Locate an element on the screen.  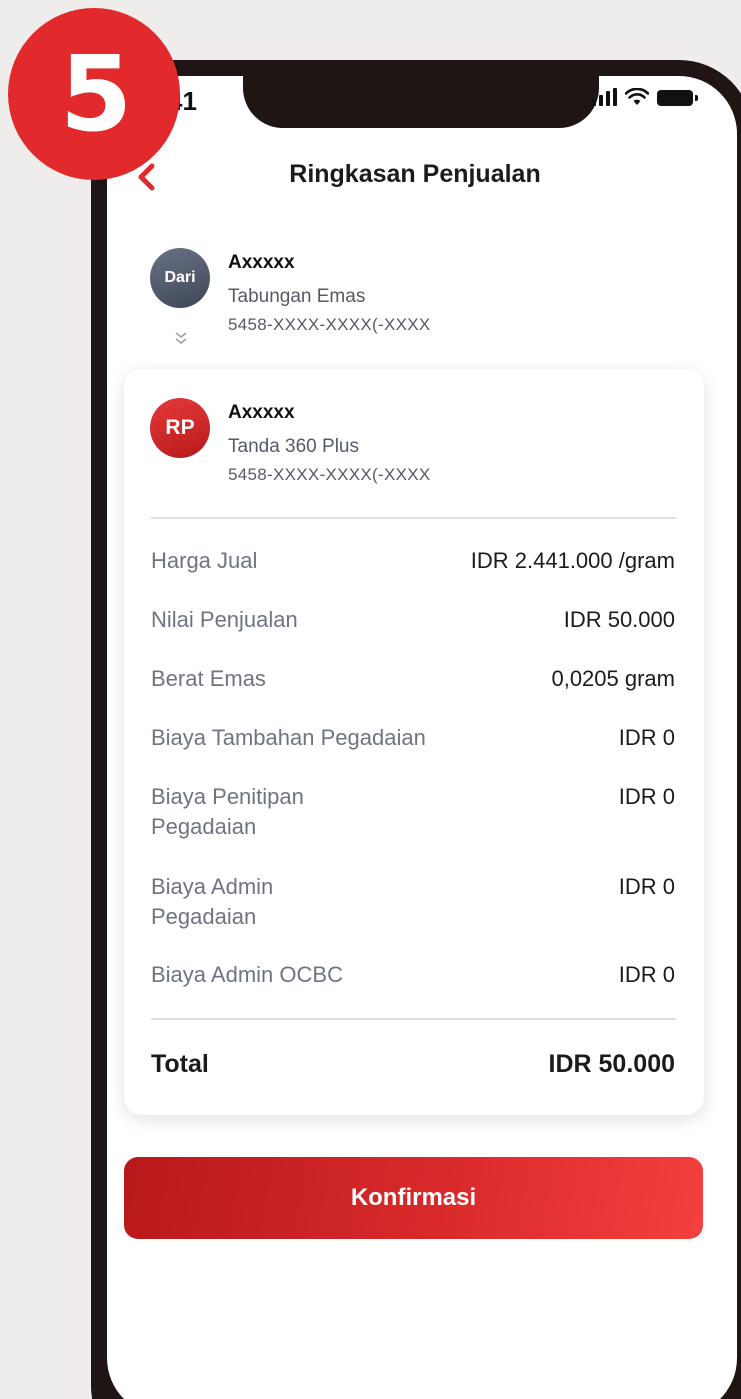
row-value-biaya-penitipan: IDR 0 is located at coordinates (646, 796).